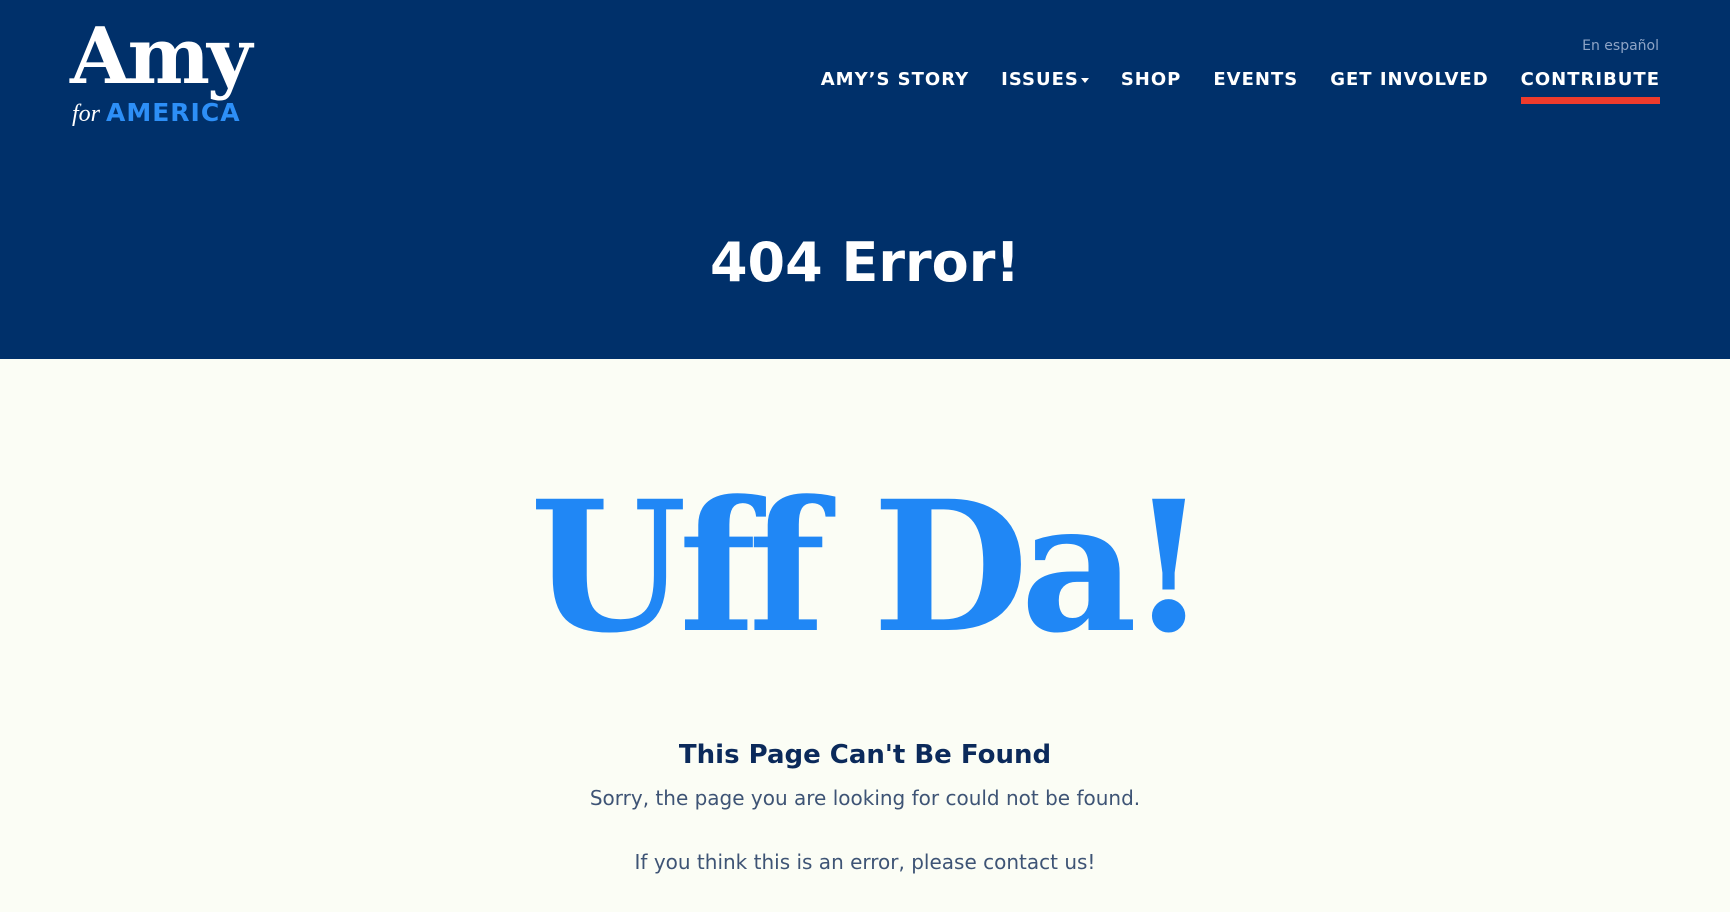 The width and height of the screenshot is (1730, 912). Describe the element at coordinates (161, 56) in the screenshot. I see `logo-amy-text: Amy` at that location.